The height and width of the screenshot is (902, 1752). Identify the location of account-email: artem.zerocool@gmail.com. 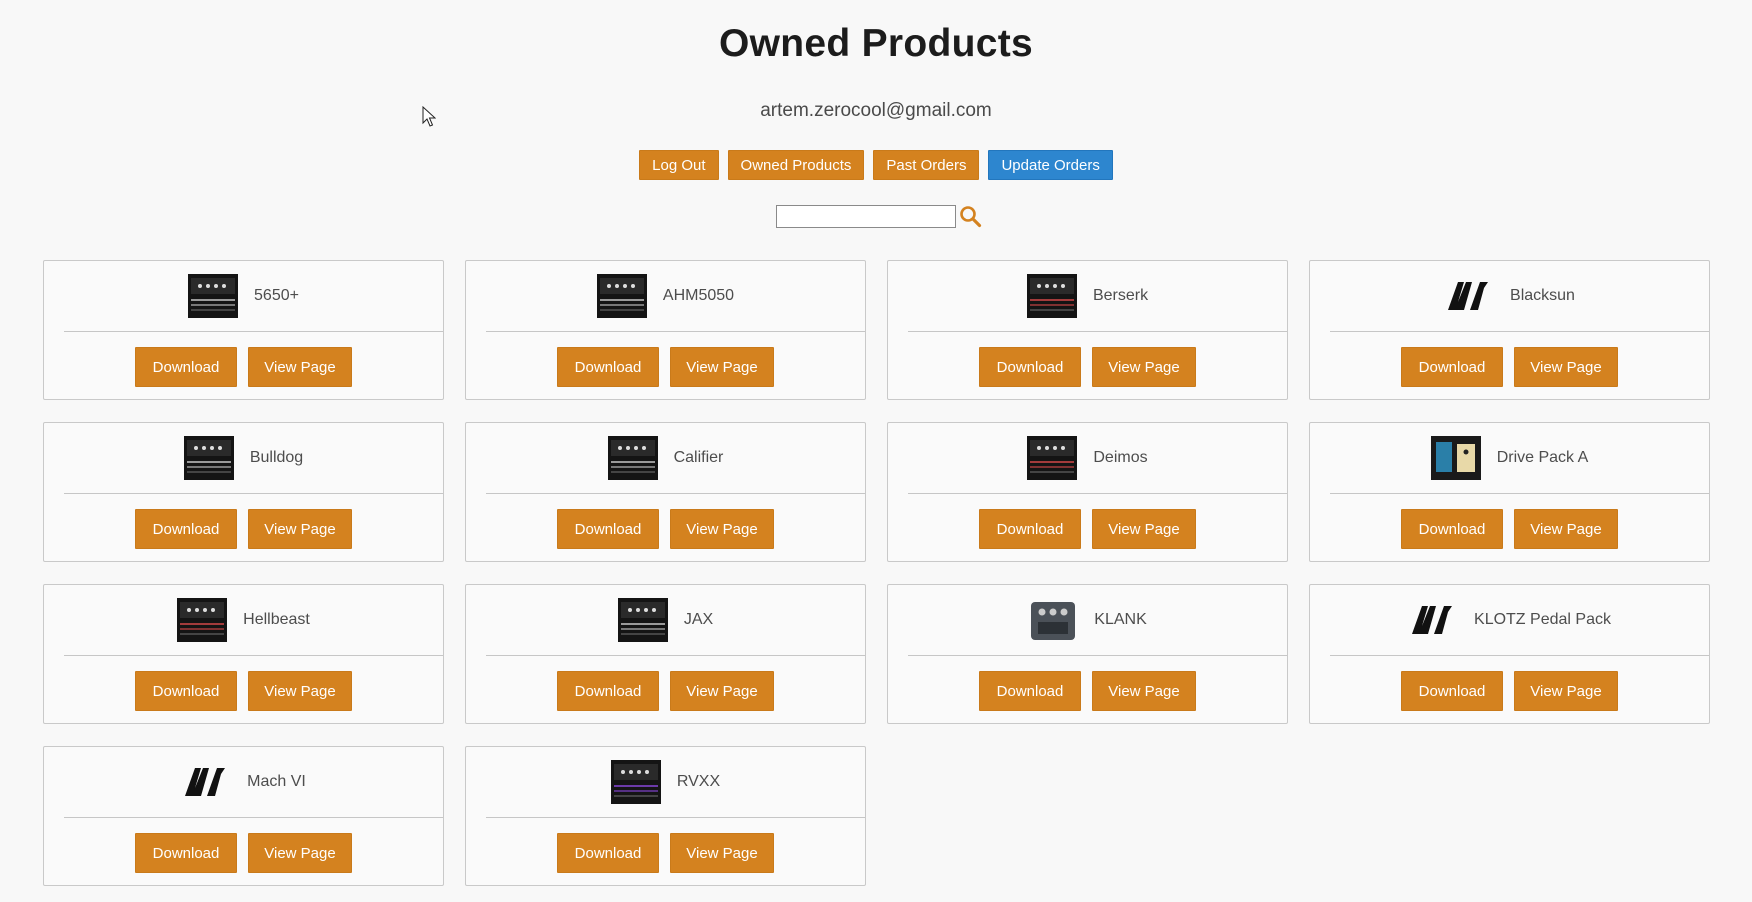
(876, 110).